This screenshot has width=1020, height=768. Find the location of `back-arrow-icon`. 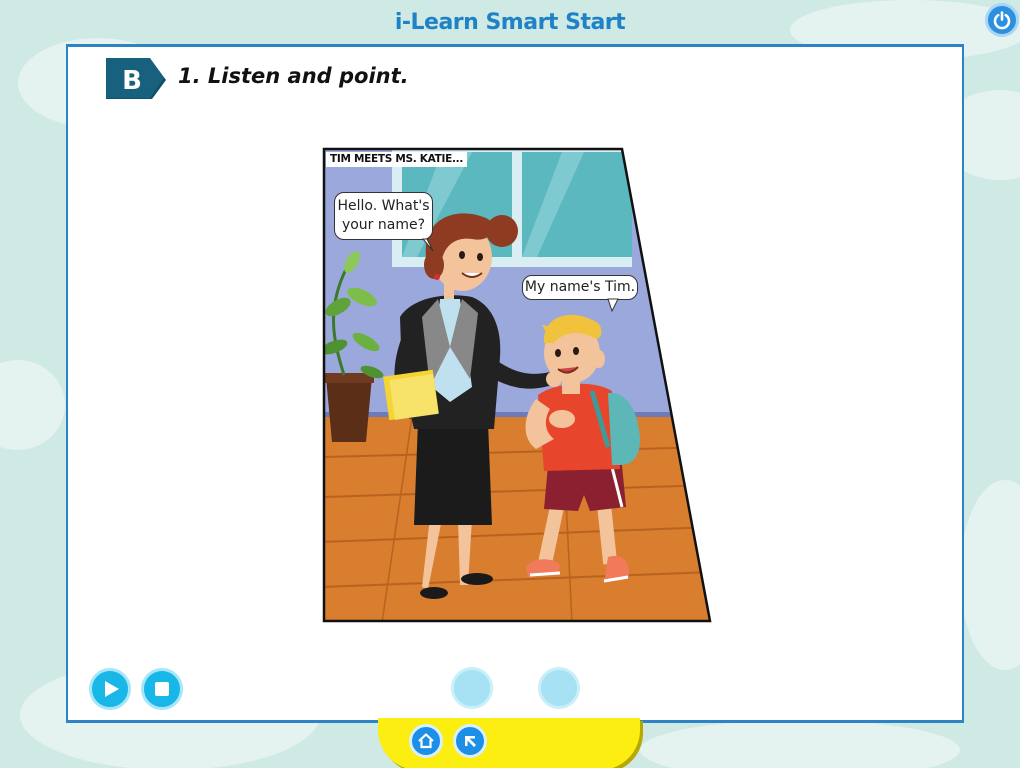

back-arrow-icon is located at coordinates (470, 741).